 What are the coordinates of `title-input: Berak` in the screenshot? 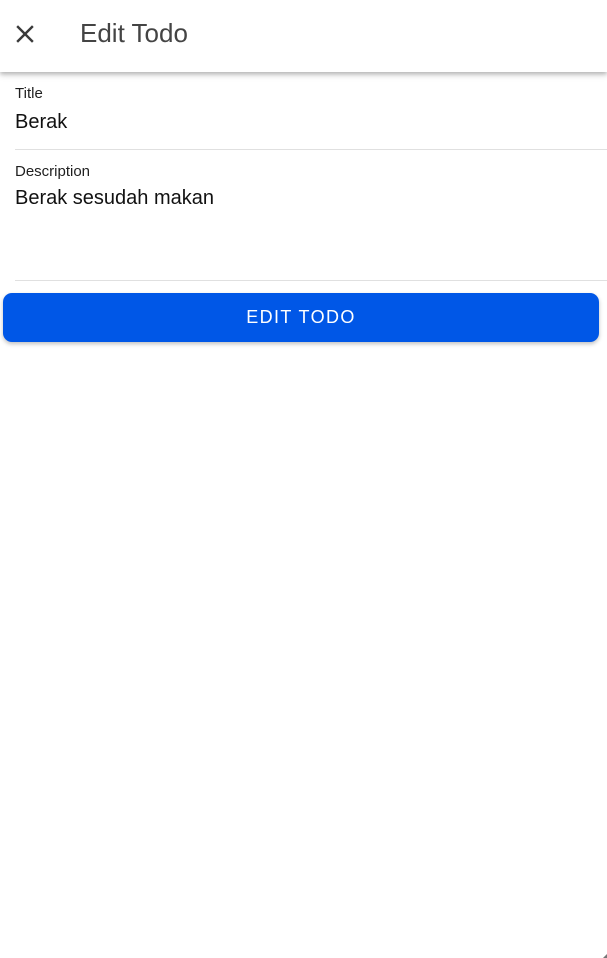 It's located at (311, 122).